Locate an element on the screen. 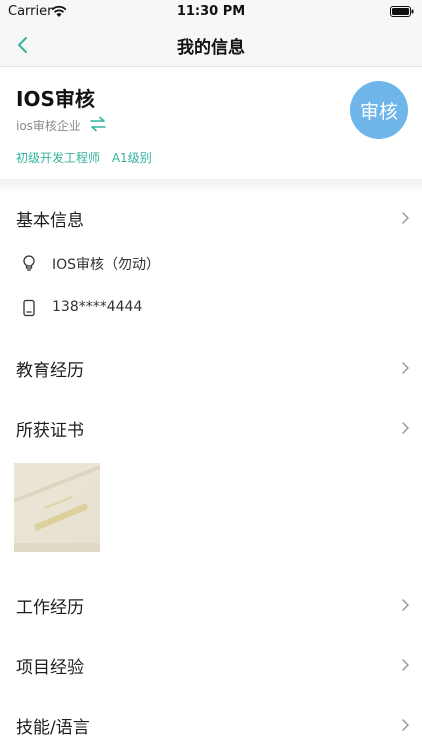 The width and height of the screenshot is (422, 750). profile-tags: 初级开发工程师 A1级别 is located at coordinates (88, 157).